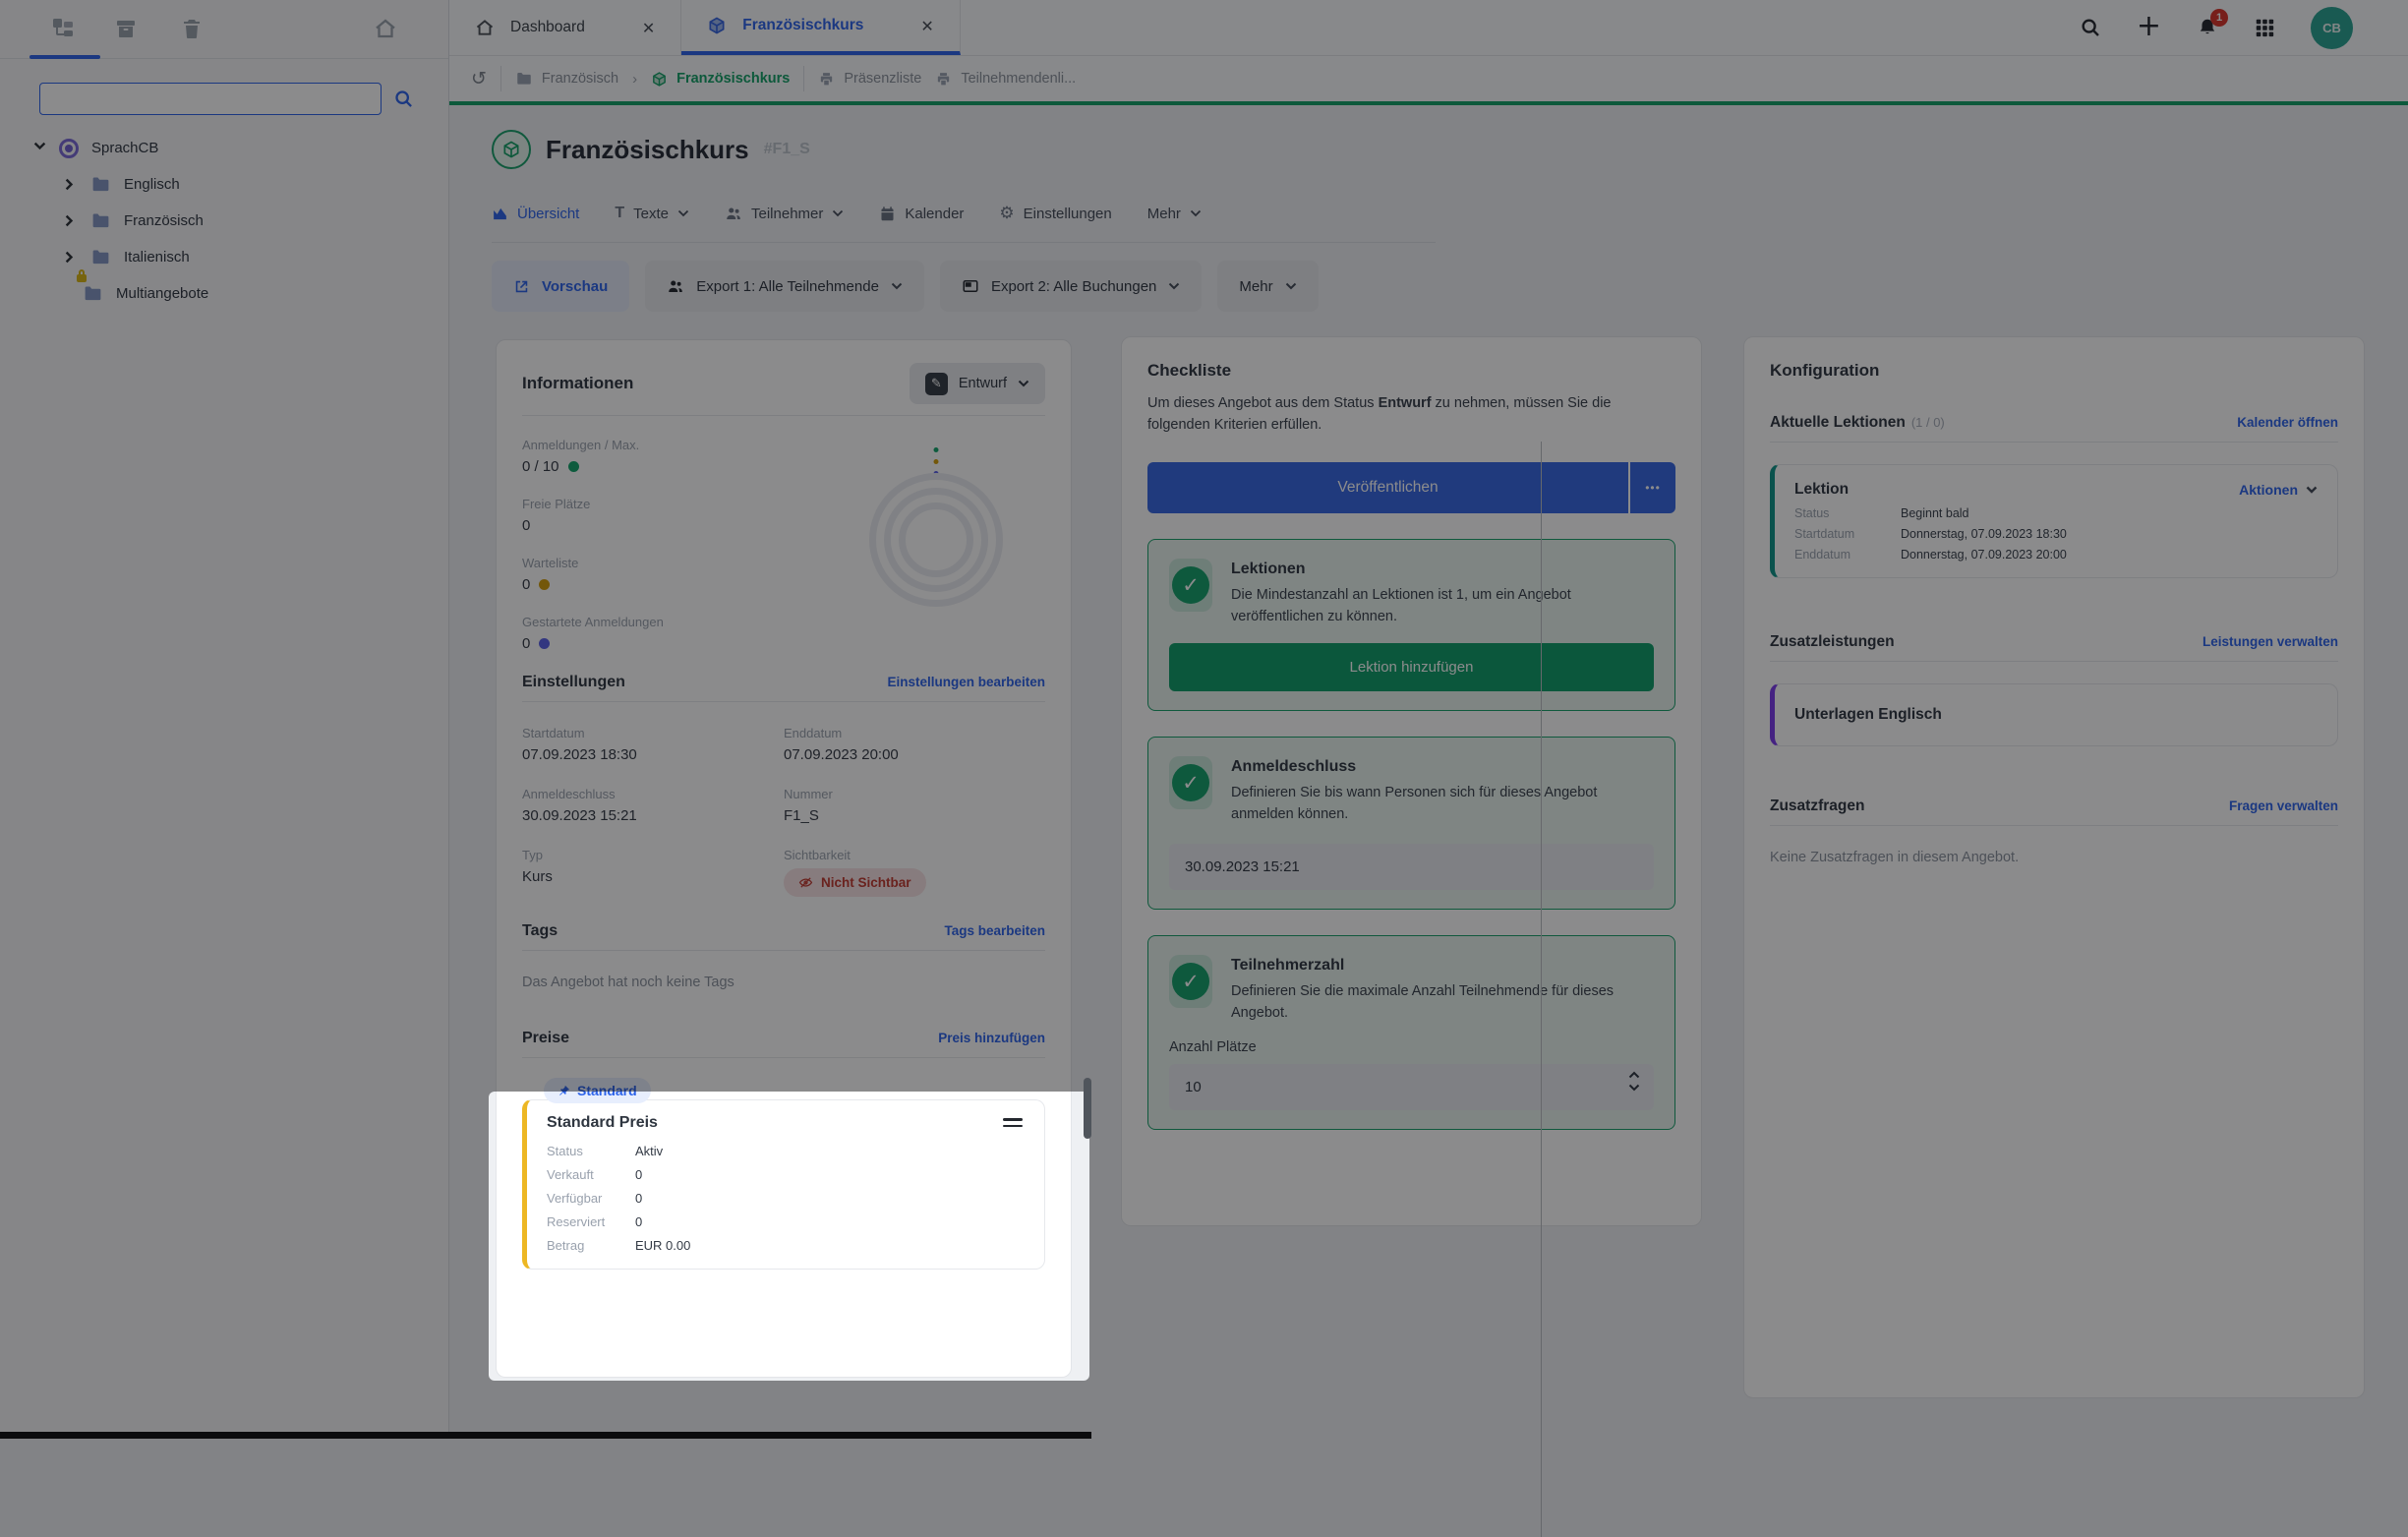  Describe the element at coordinates (2270, 641) in the screenshot. I see `leistungen-verwalten-link: Leistungen verwalten` at that location.